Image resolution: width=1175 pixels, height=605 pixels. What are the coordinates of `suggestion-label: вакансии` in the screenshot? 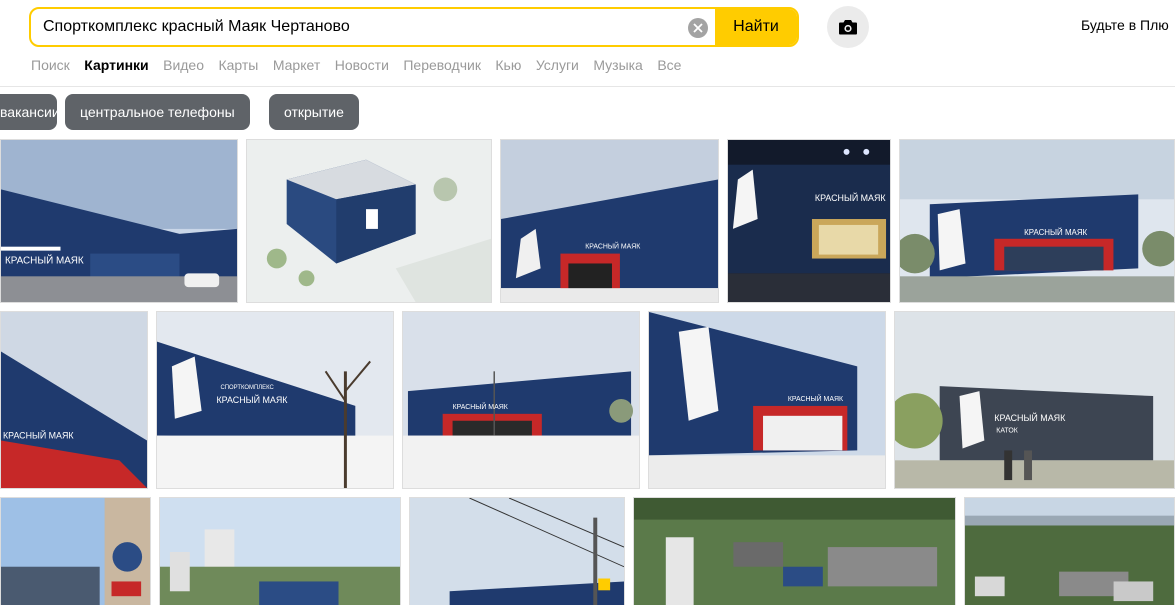 It's located at (28, 112).